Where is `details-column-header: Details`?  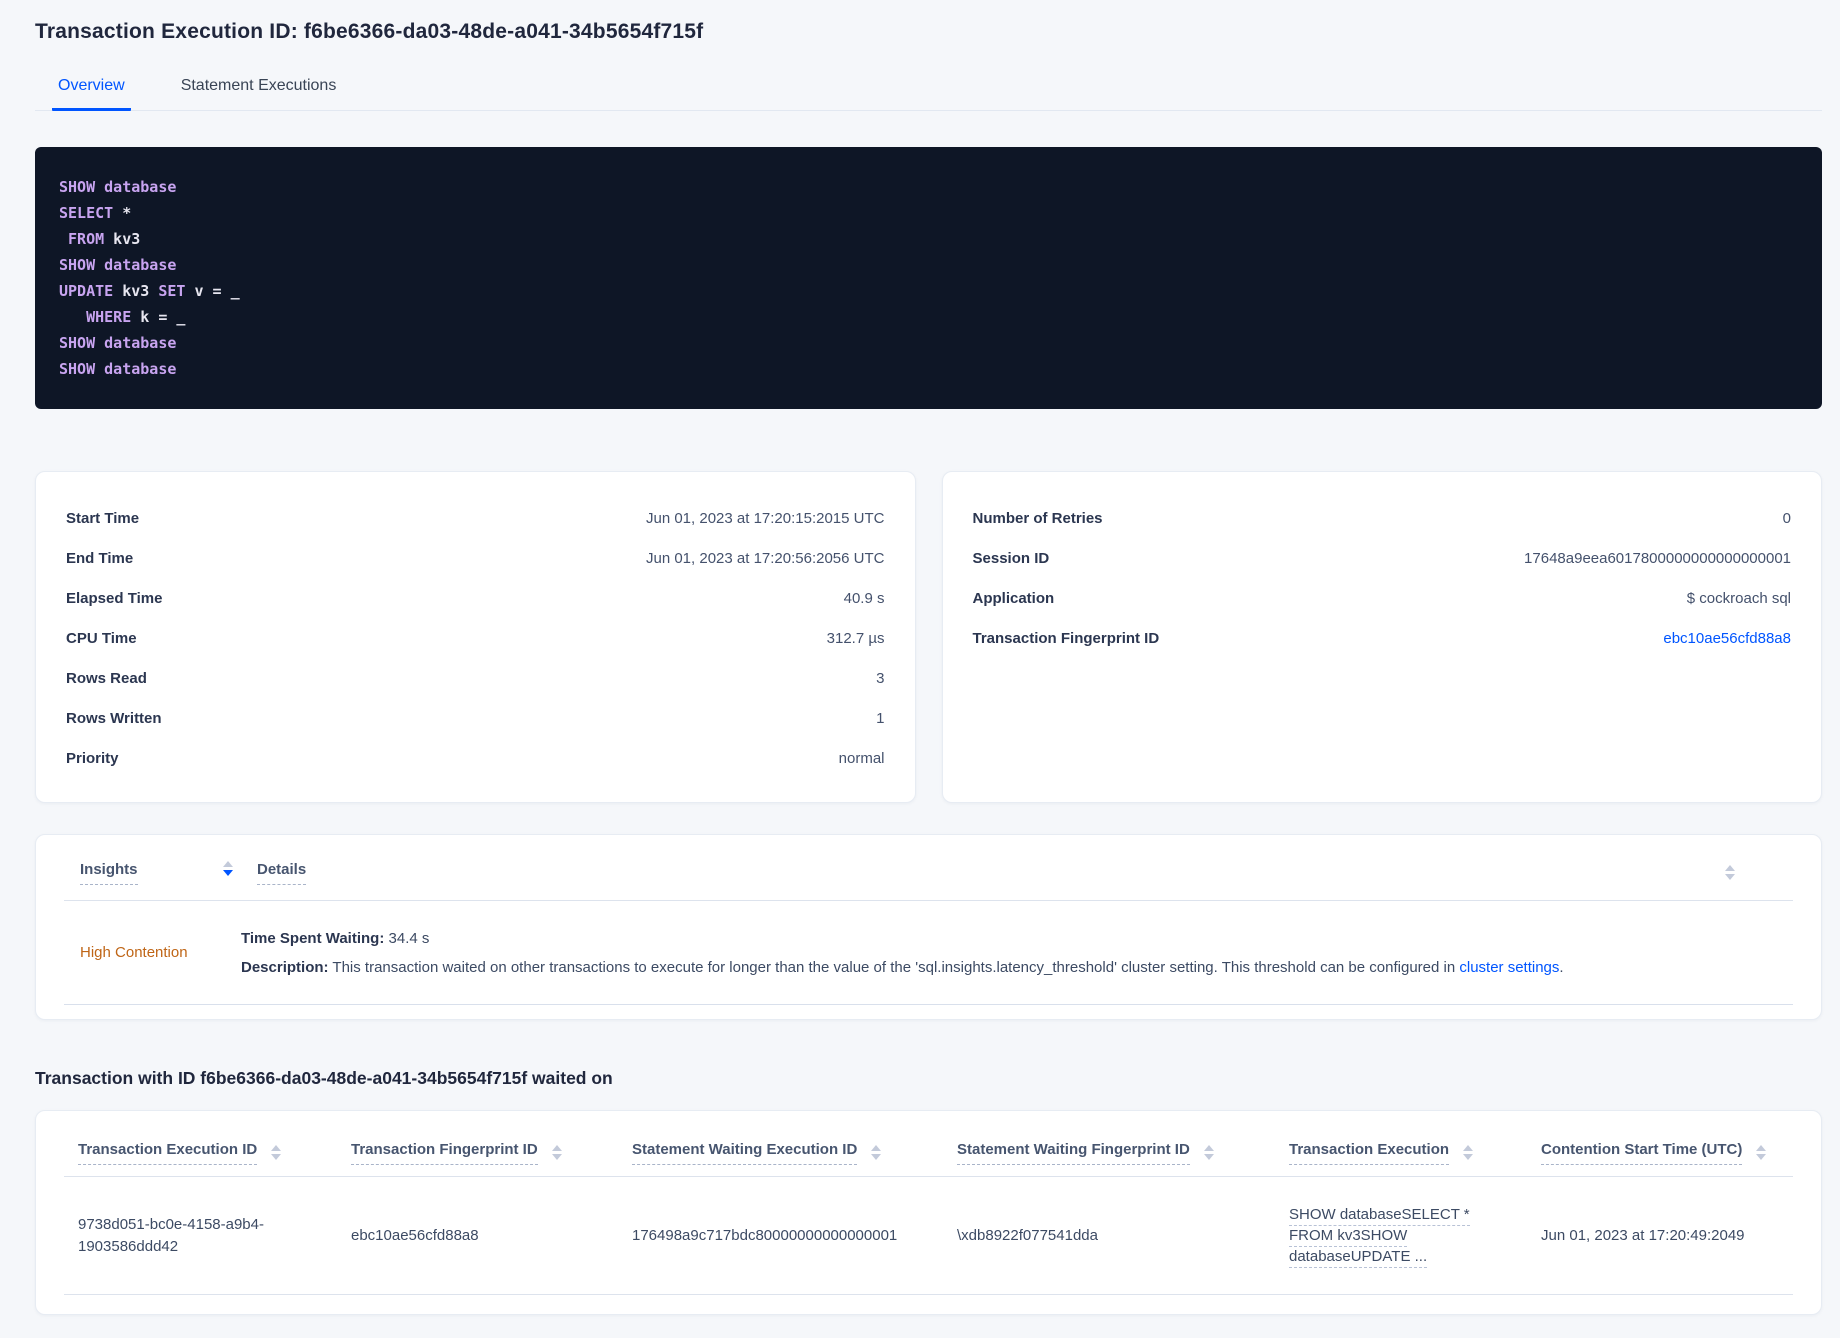 details-column-header: Details is located at coordinates (282, 873).